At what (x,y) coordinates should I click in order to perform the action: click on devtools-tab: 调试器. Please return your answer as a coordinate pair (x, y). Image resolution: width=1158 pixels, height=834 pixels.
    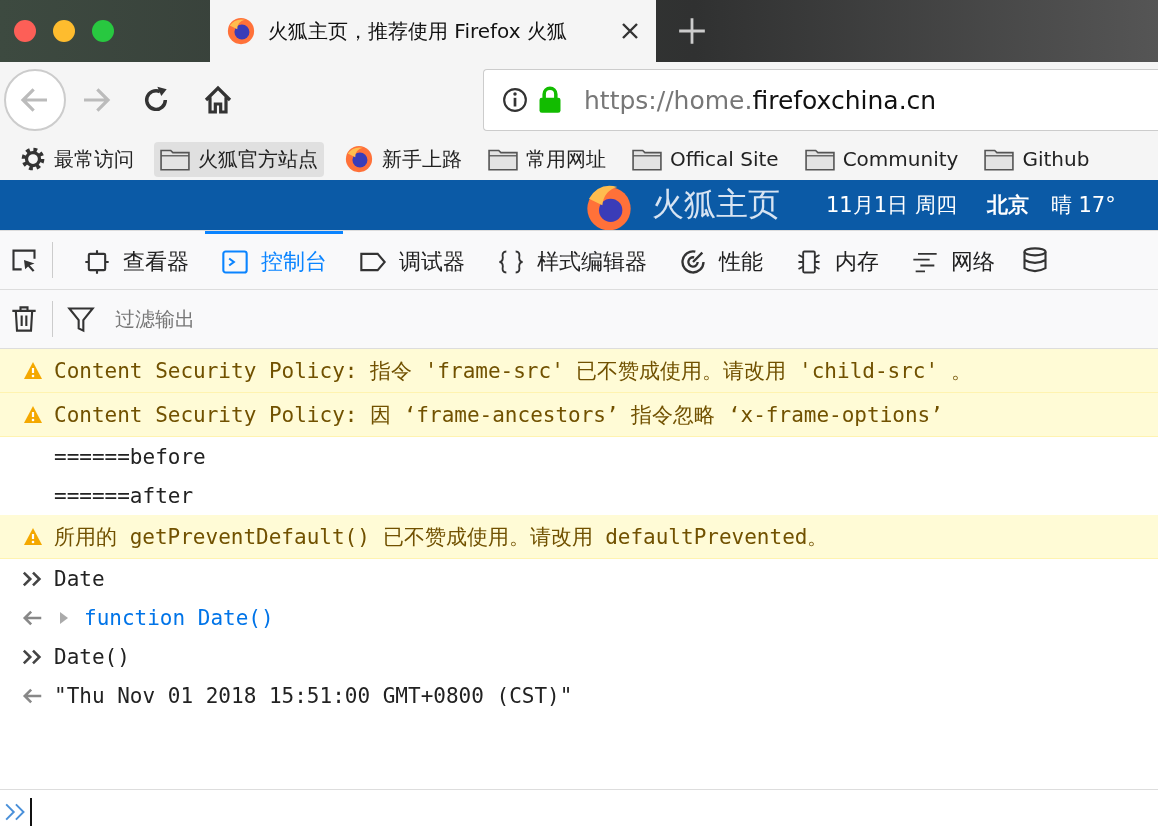
    Looking at the image, I should click on (412, 260).